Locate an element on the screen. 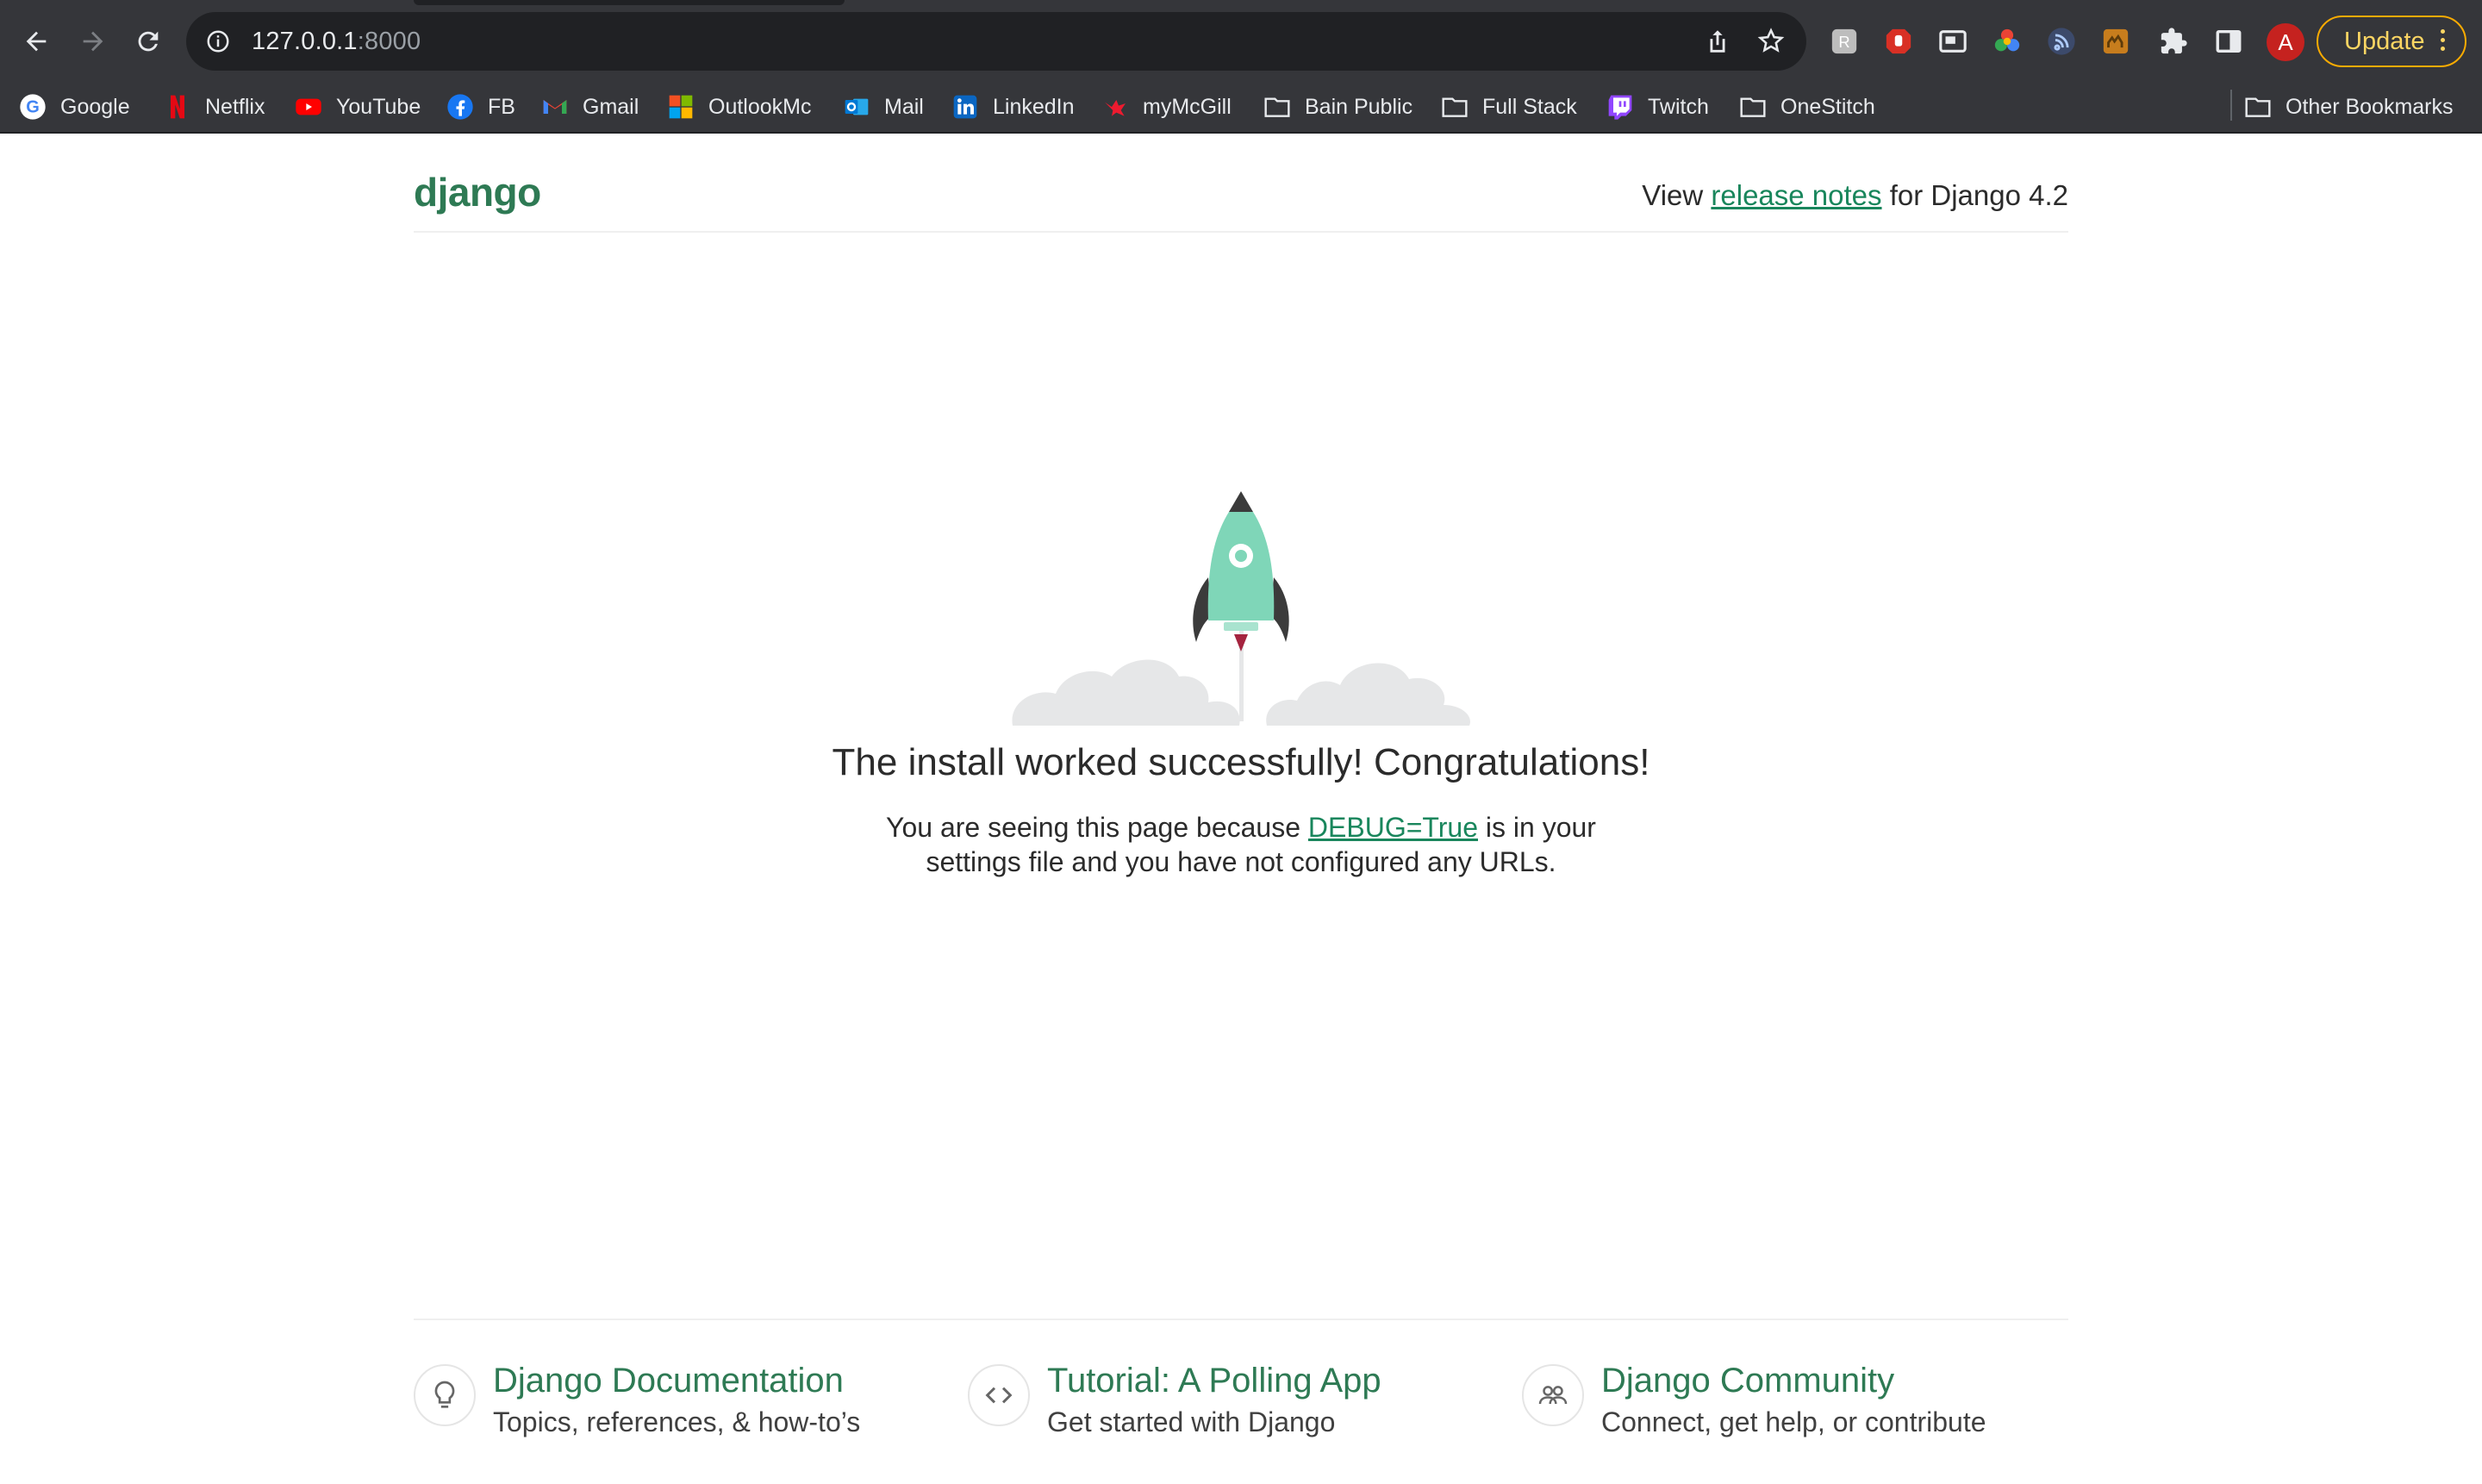 The height and width of the screenshot is (1484, 2482). card-title: Django Documentation is located at coordinates (668, 1381).